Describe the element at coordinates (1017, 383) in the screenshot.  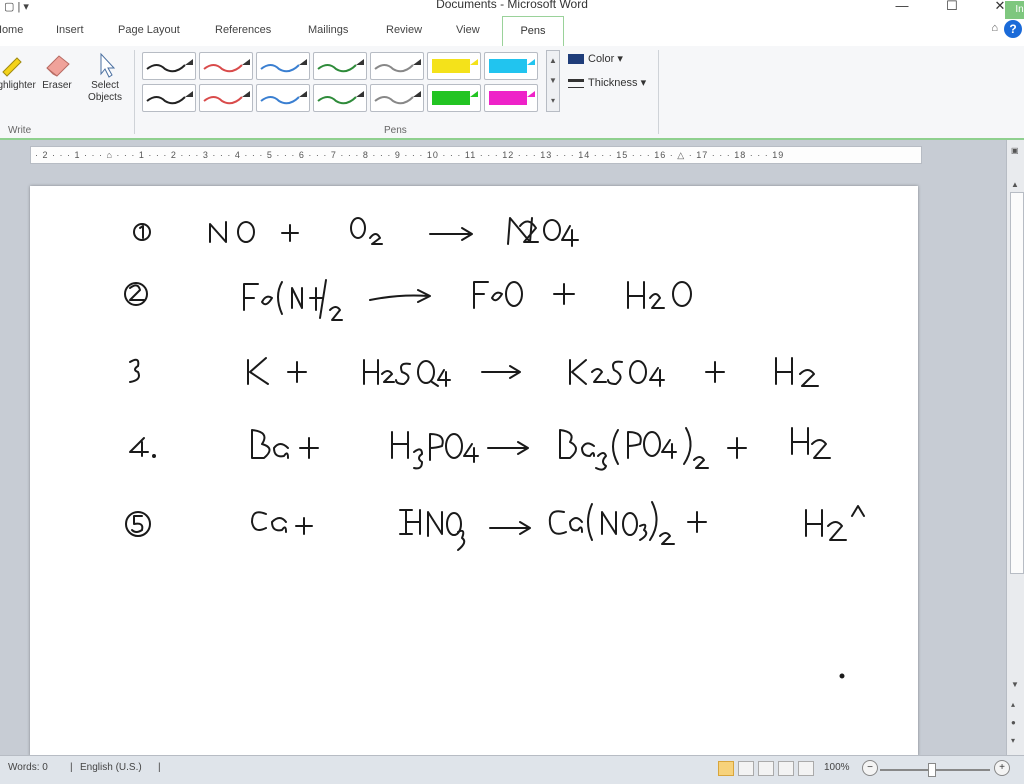
I see `scrollbar-thumb` at that location.